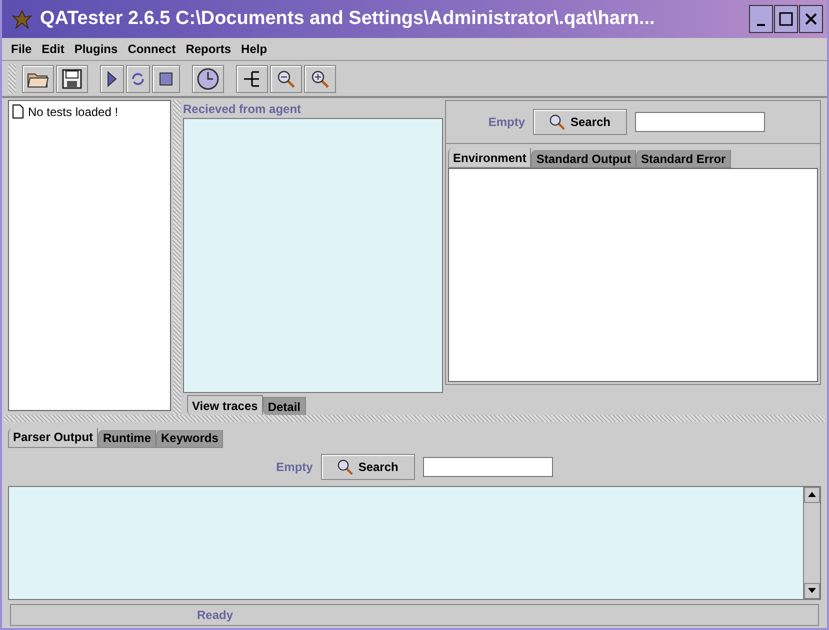 This screenshot has width=829, height=630. I want to click on play-icon, so click(112, 78).